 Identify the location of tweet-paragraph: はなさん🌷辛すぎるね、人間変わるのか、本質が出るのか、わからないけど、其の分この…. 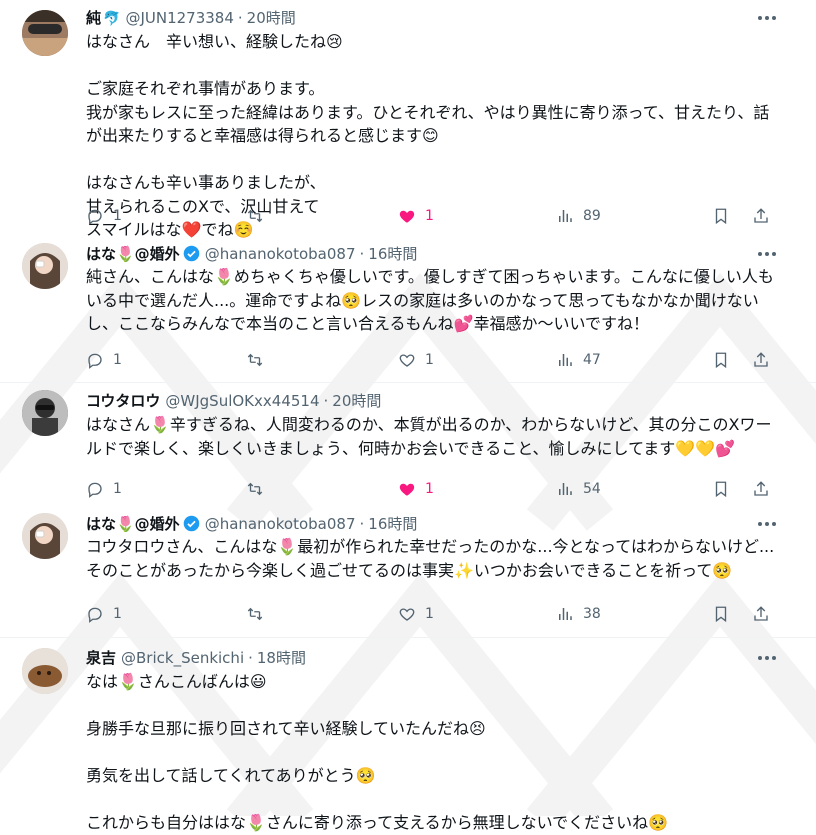
(429, 436).